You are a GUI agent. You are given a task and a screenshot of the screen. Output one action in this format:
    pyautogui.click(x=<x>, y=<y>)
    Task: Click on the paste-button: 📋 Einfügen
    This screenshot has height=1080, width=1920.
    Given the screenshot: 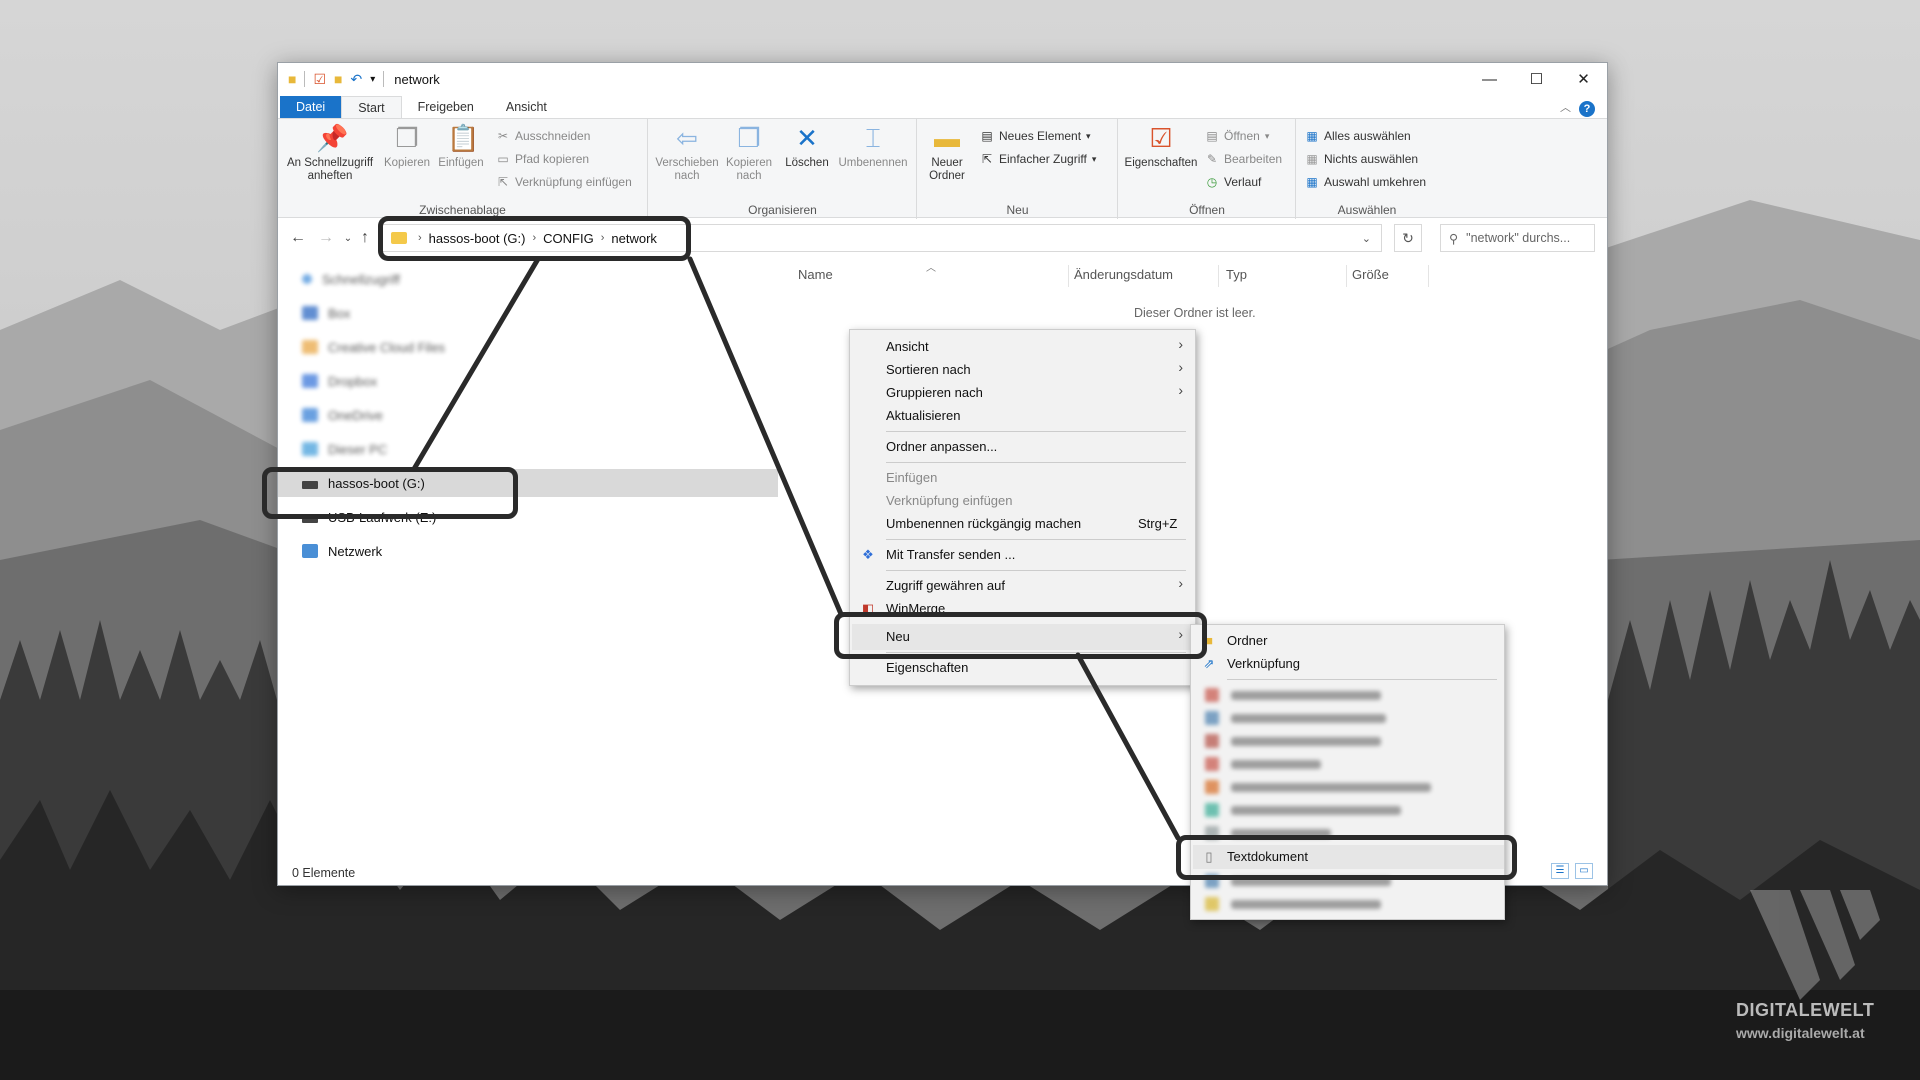 What is the action you would take?
    pyautogui.click(x=461, y=146)
    